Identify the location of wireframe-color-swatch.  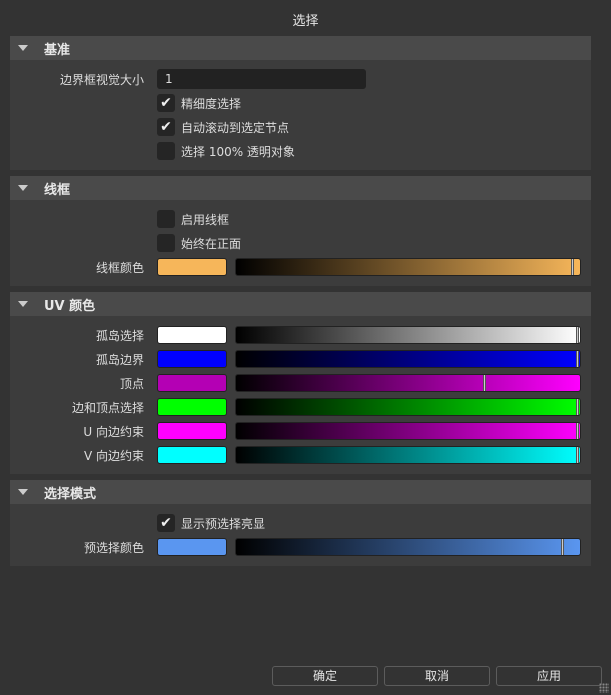
(192, 267).